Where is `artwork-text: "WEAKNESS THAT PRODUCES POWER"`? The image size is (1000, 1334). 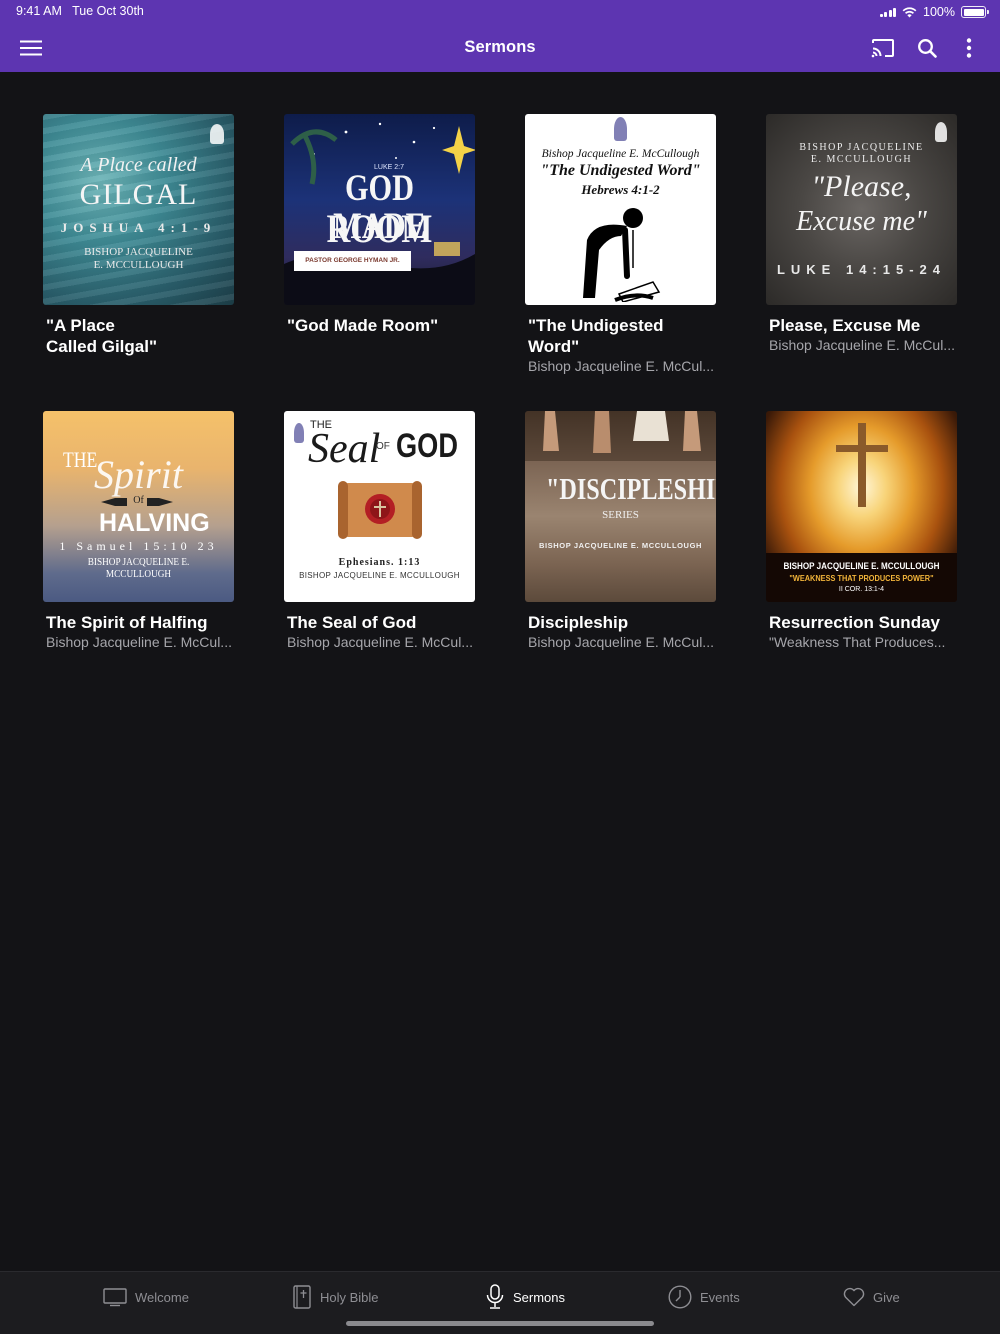 artwork-text: "WEAKNESS THAT PRODUCES POWER" is located at coordinates (861, 578).